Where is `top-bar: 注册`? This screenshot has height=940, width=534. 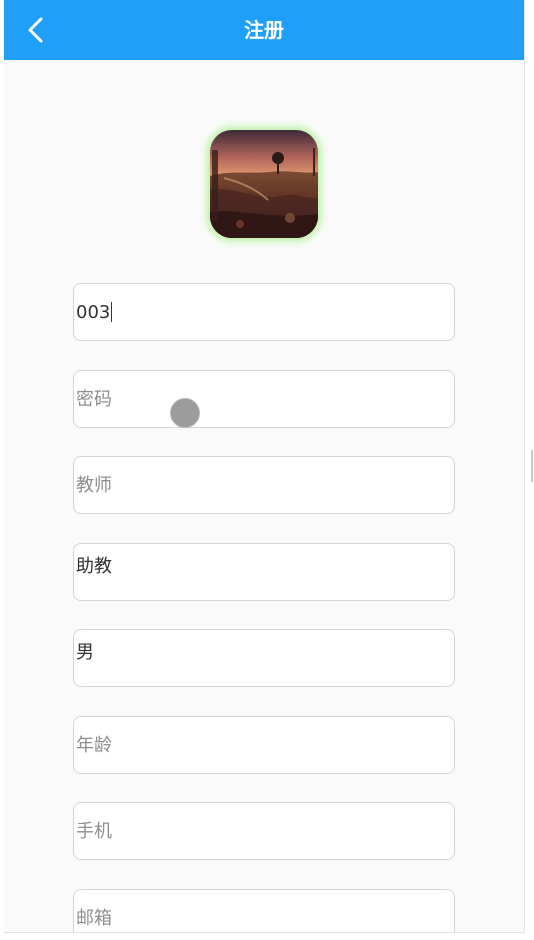
top-bar: 注册 is located at coordinates (264, 30).